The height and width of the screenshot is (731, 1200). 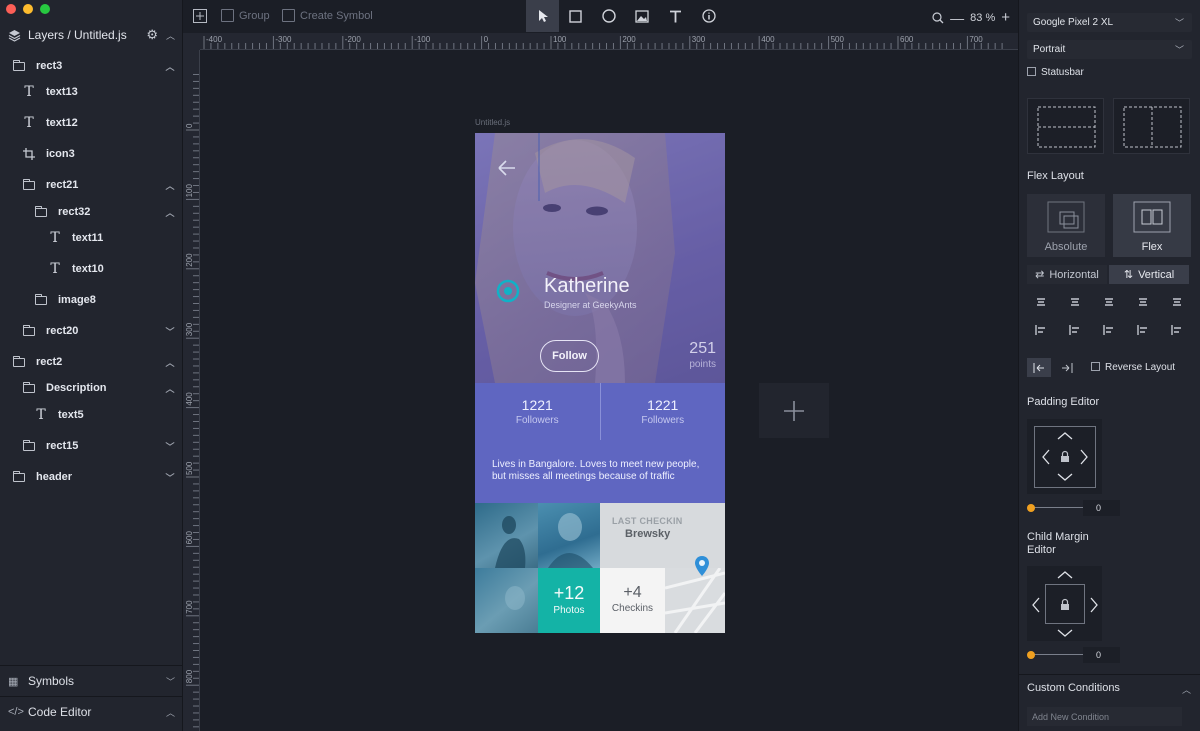 I want to click on photos-tile: +12 Photos, so click(x=569, y=600).